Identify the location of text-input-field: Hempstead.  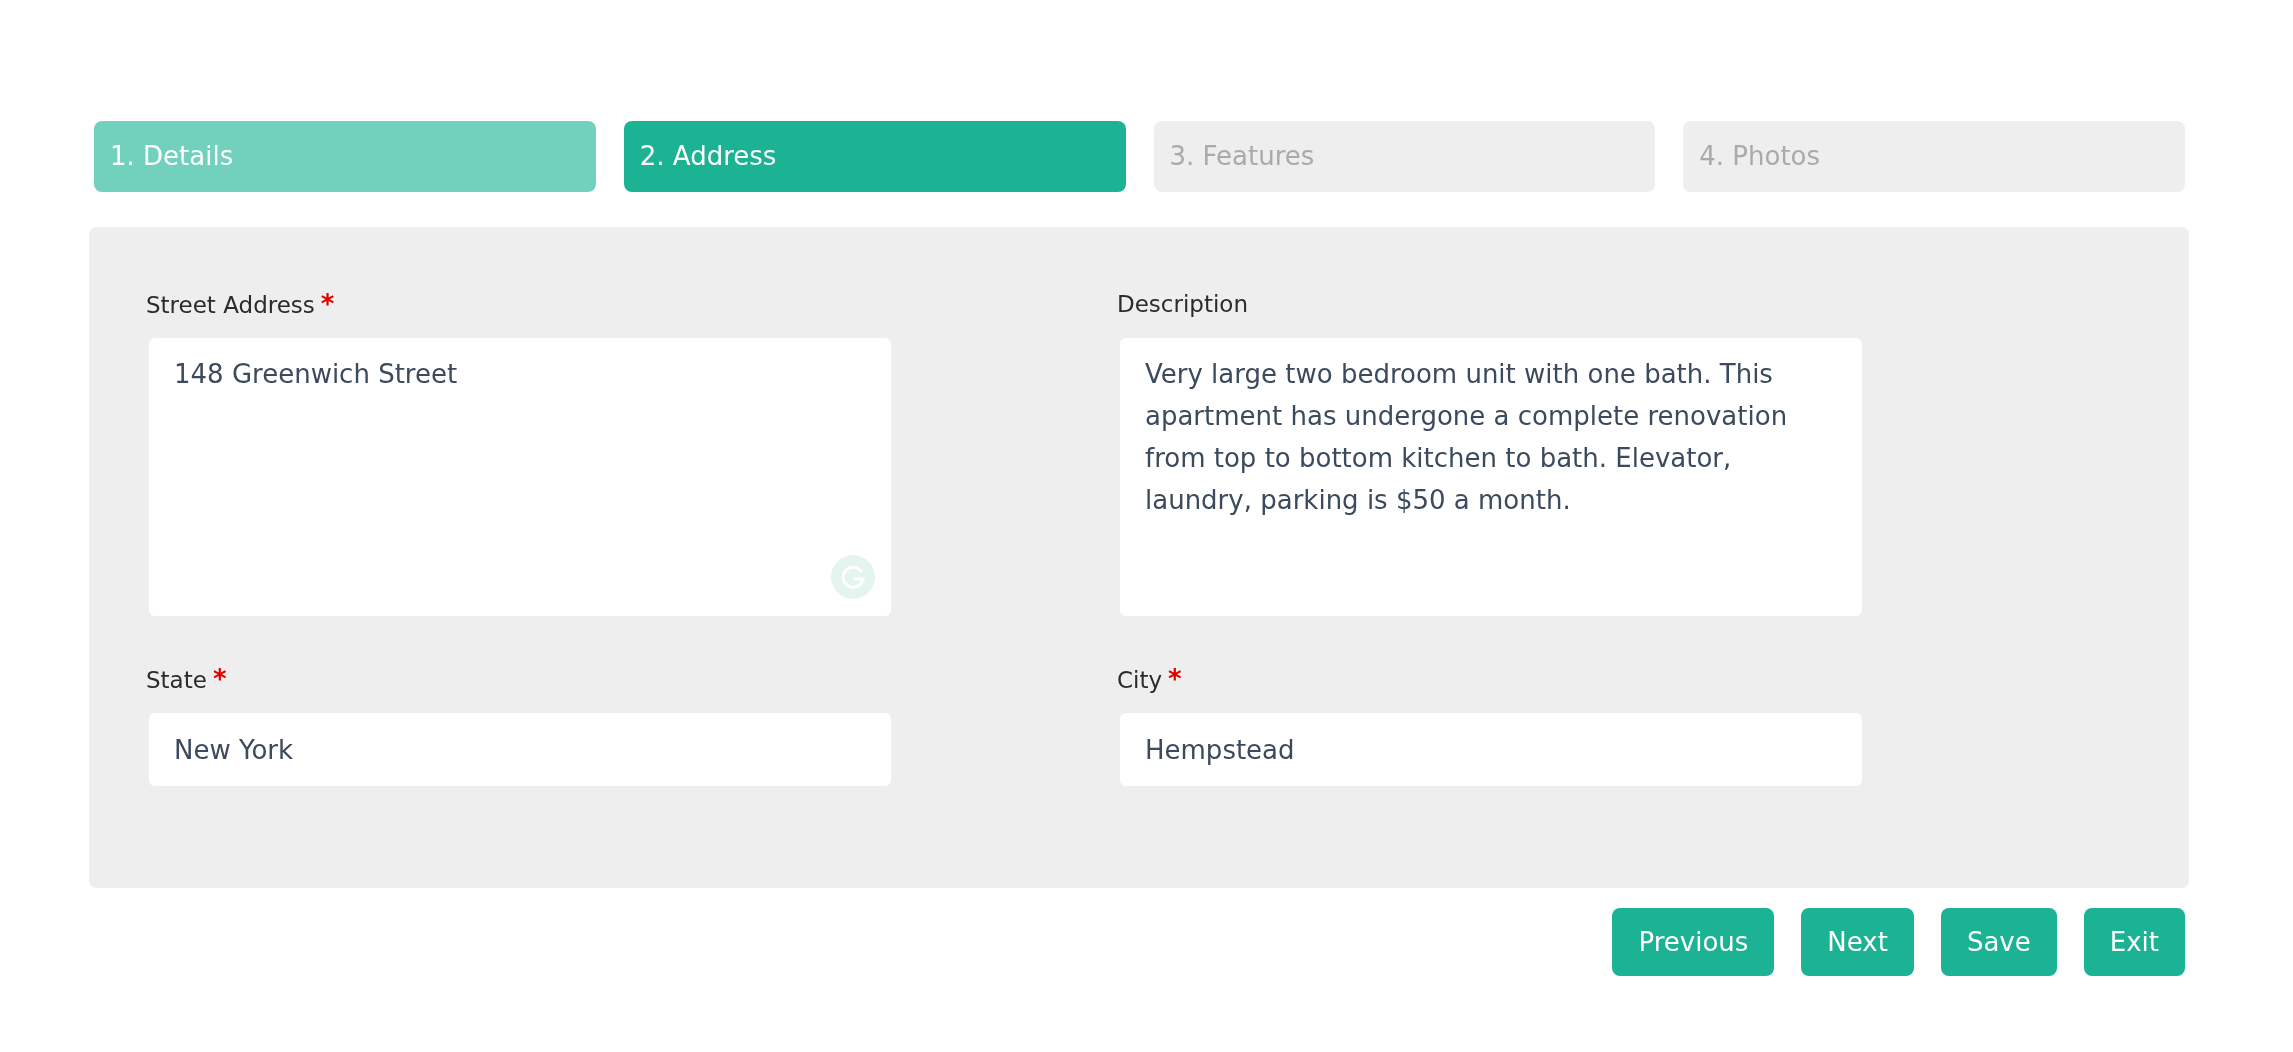
(1491, 749).